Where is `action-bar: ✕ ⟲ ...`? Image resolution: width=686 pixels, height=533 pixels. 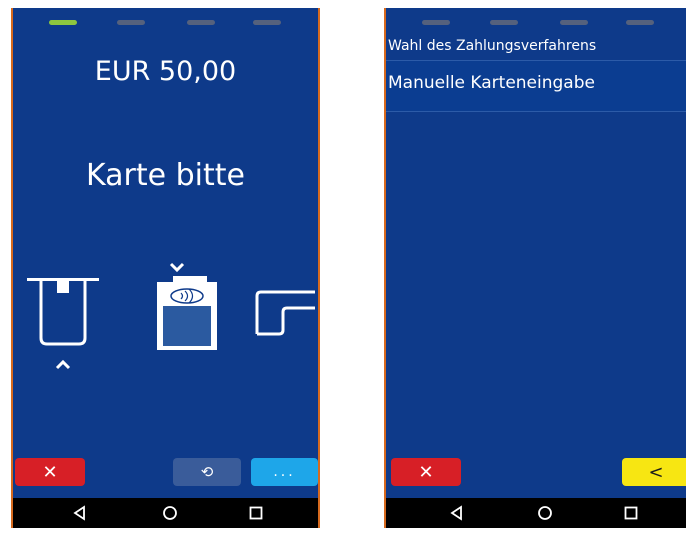 action-bar: ✕ ⟲ ... is located at coordinates (165, 472).